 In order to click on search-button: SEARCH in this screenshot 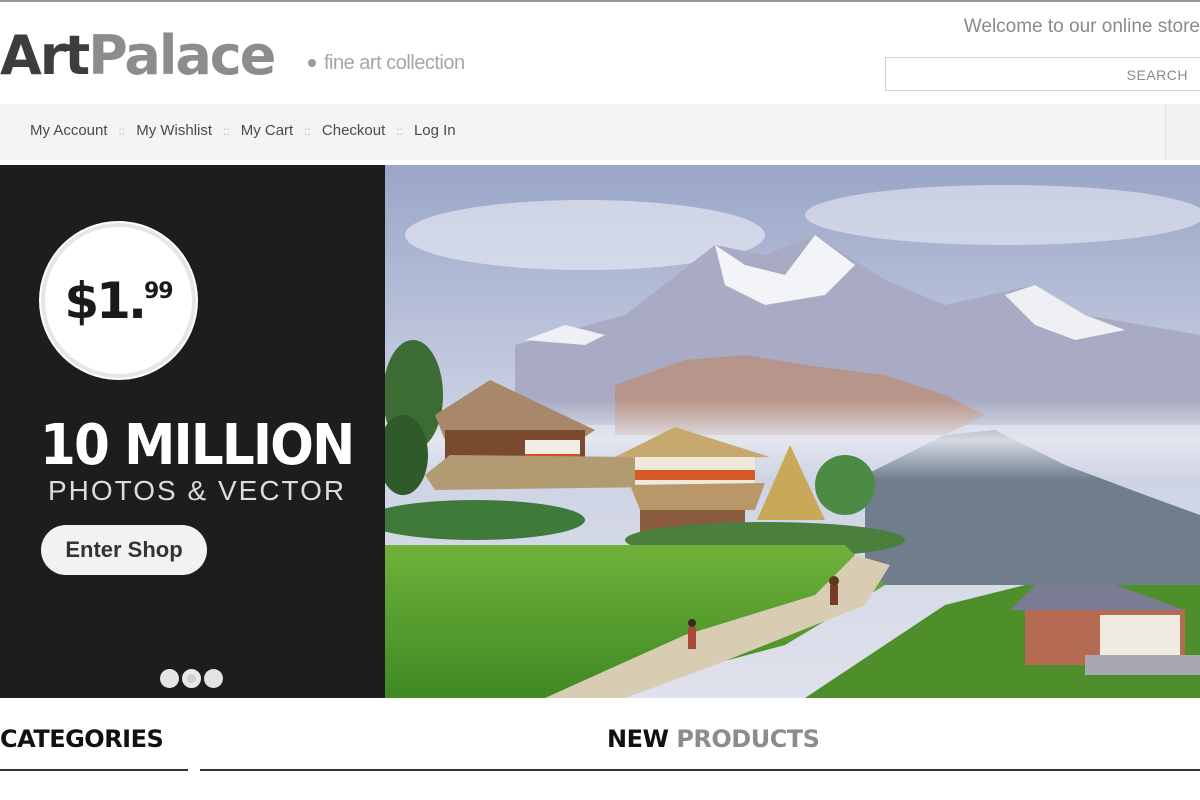, I will do `click(1157, 75)`.